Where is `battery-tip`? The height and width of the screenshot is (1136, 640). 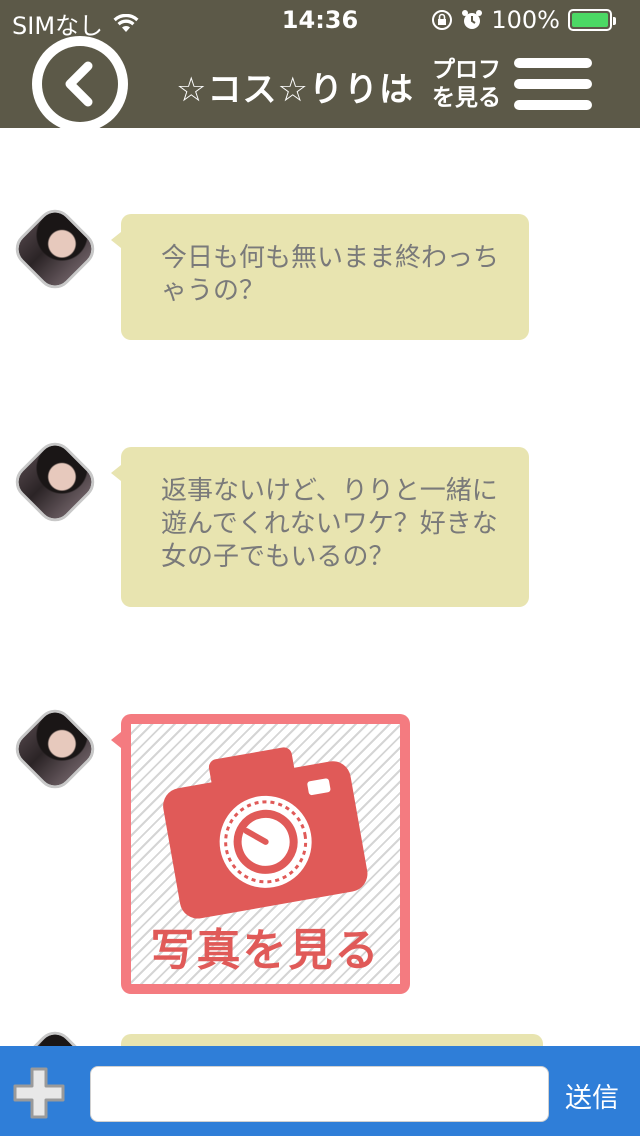 battery-tip is located at coordinates (614, 21).